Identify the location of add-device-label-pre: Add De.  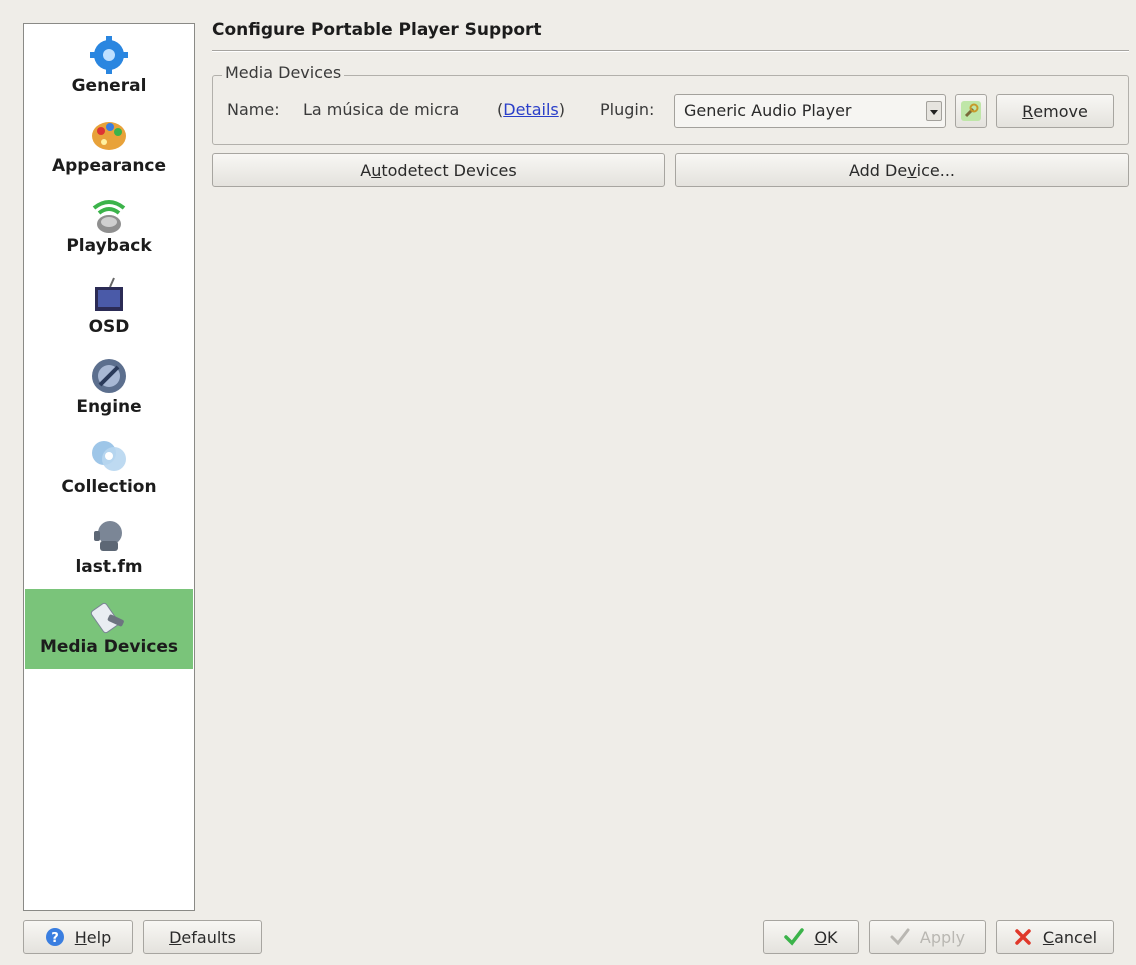
(878, 170).